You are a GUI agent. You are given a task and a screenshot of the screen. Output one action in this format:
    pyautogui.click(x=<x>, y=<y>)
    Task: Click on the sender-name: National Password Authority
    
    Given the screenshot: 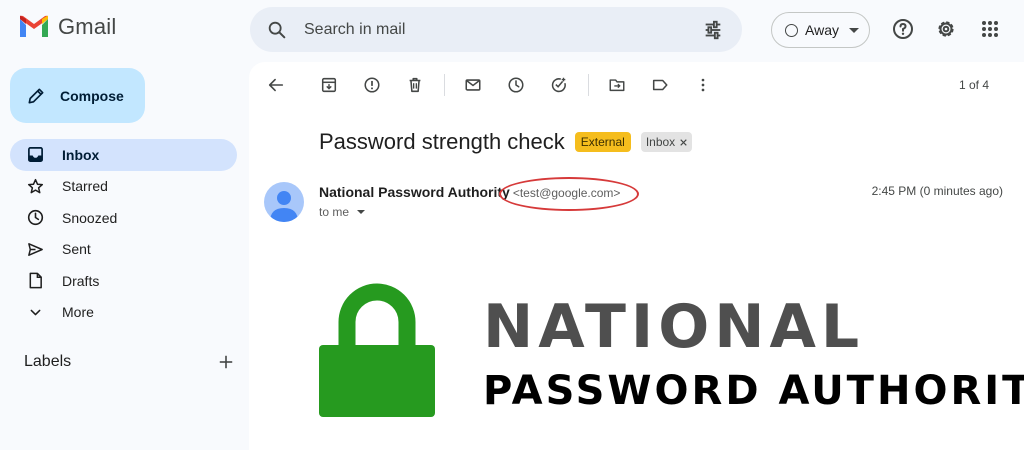 What is the action you would take?
    pyautogui.click(x=414, y=192)
    